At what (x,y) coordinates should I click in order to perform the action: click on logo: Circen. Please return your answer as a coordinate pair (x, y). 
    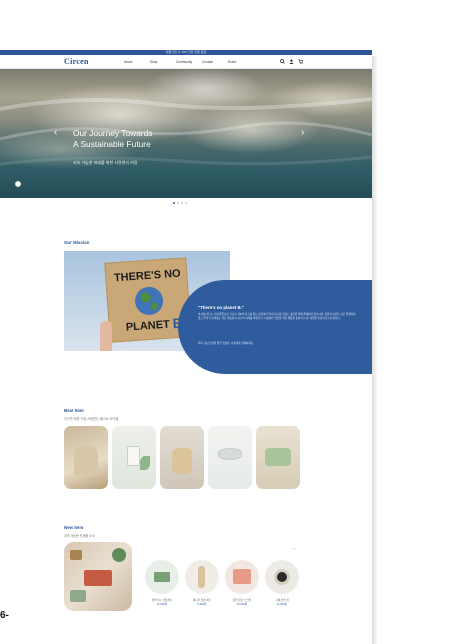
    Looking at the image, I should click on (76, 61).